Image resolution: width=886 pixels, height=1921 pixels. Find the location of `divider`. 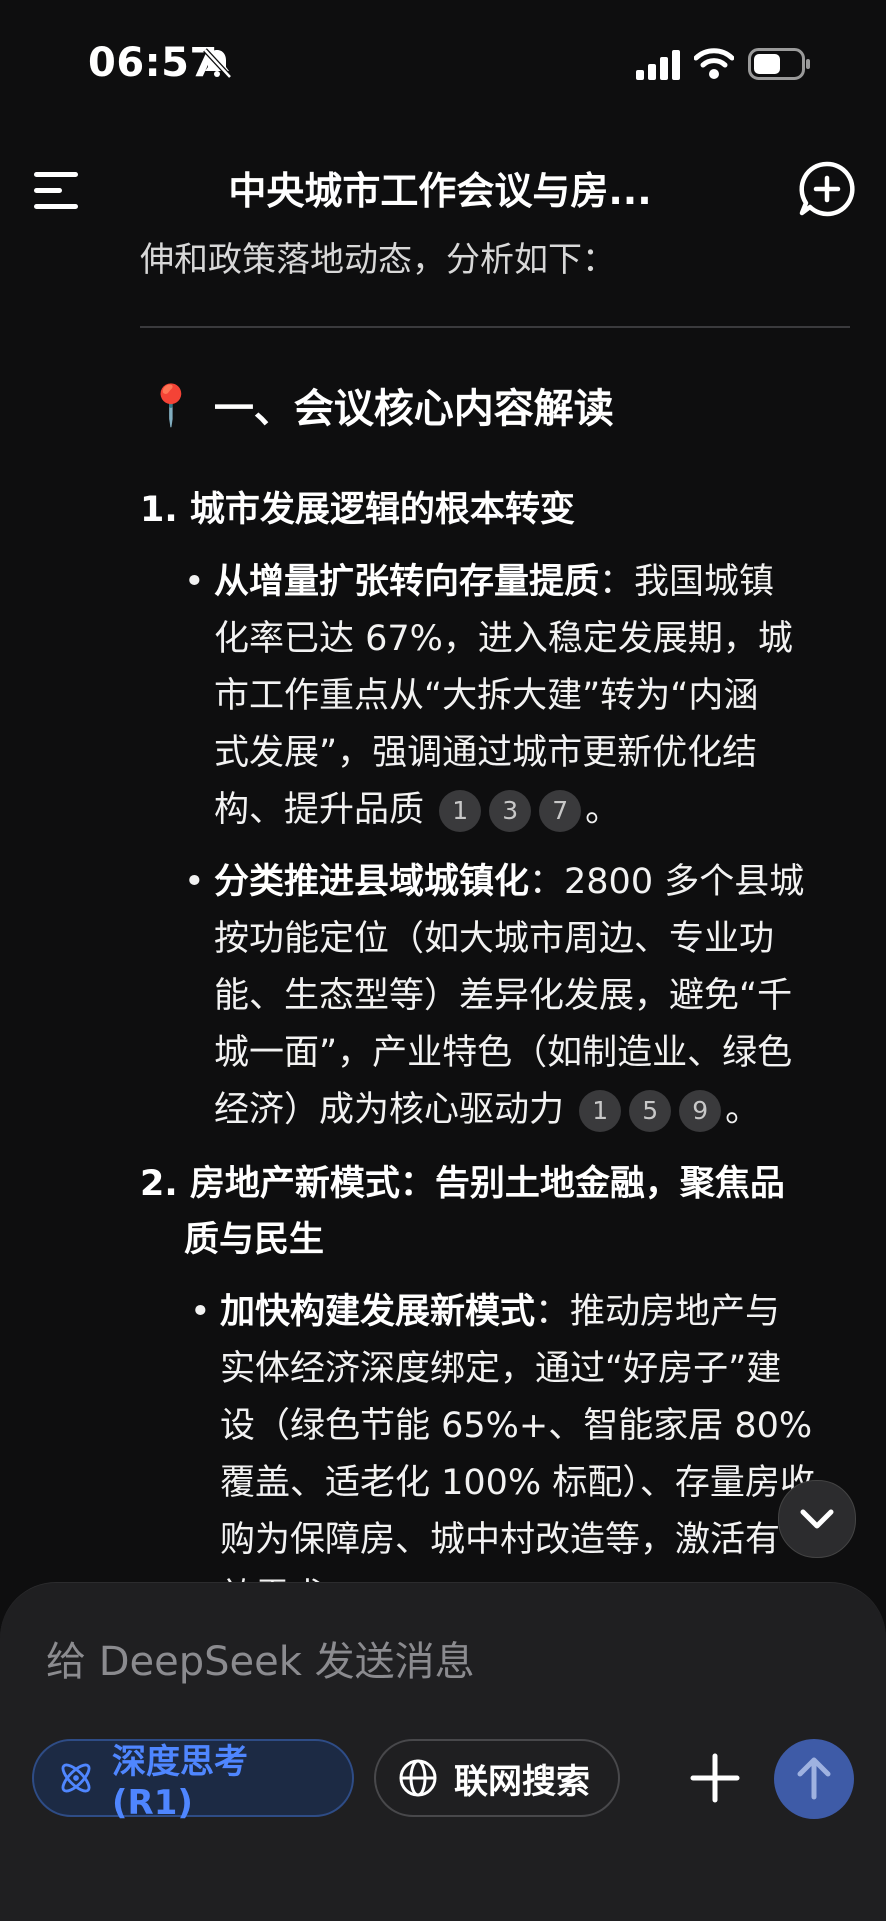

divider is located at coordinates (495, 327).